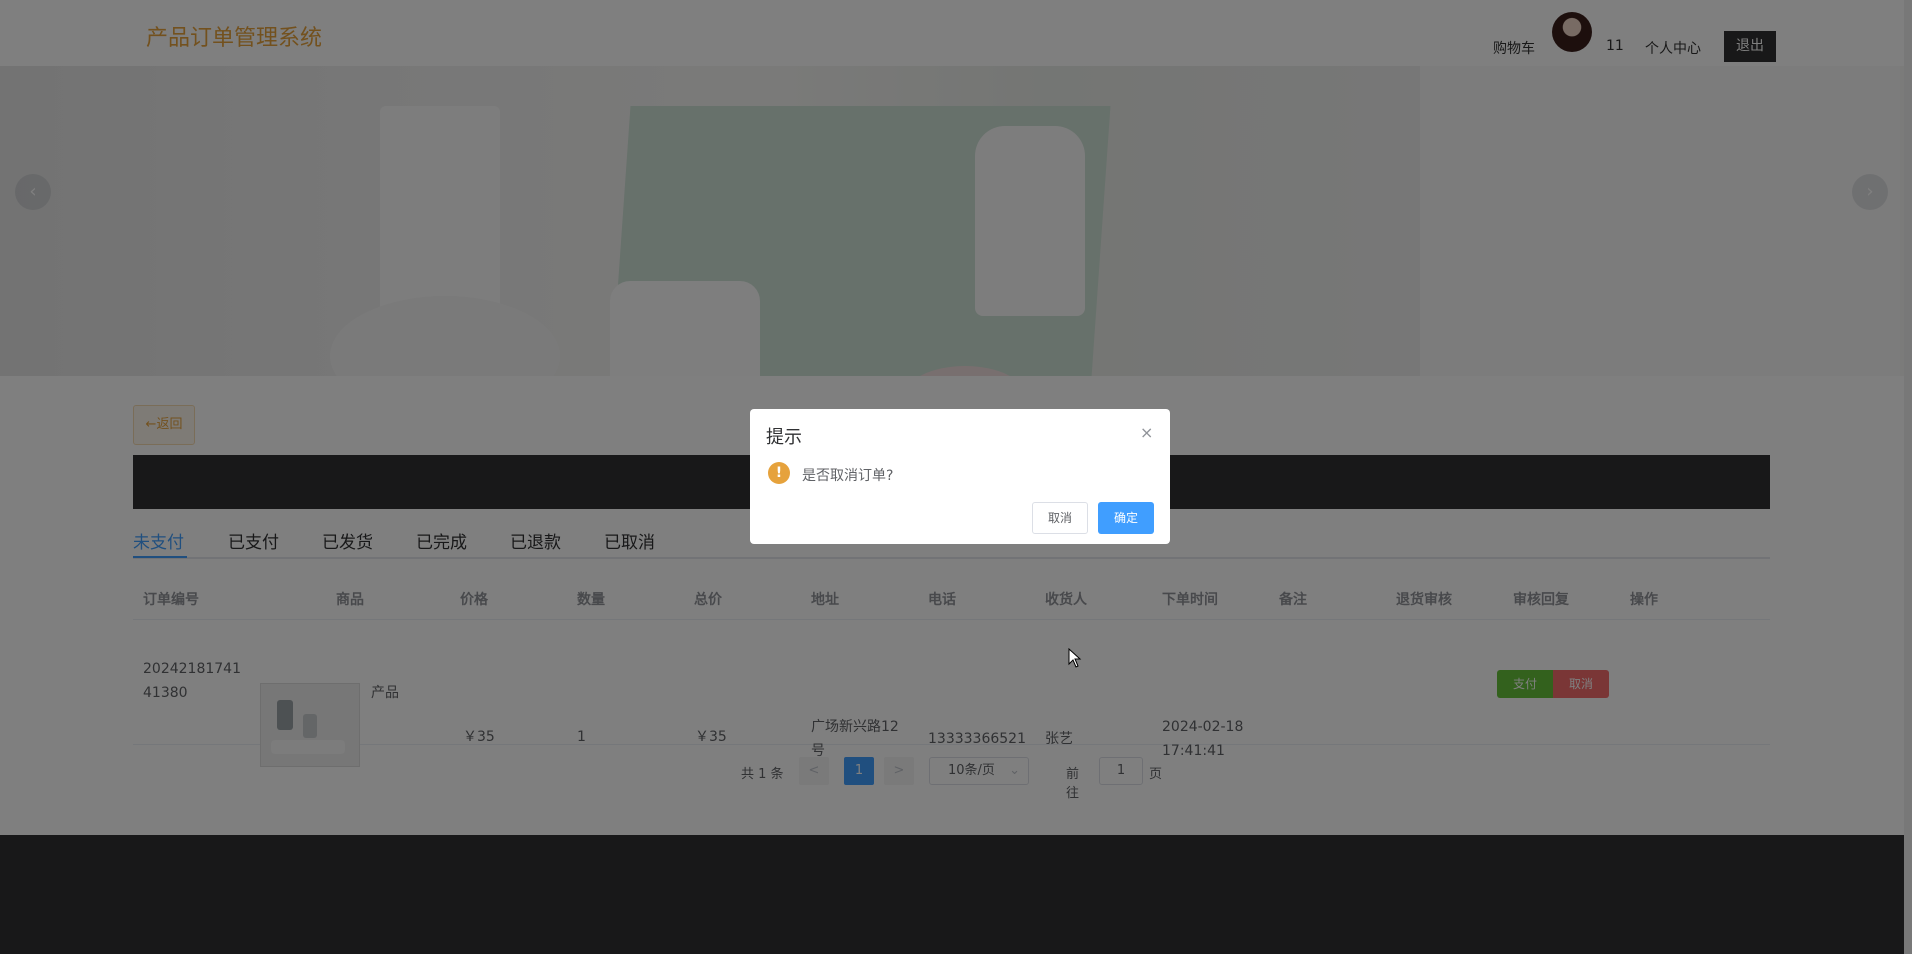 The image size is (1912, 954). Describe the element at coordinates (1060, 518) in the screenshot. I see `dialog-cancel-button: 取消` at that location.